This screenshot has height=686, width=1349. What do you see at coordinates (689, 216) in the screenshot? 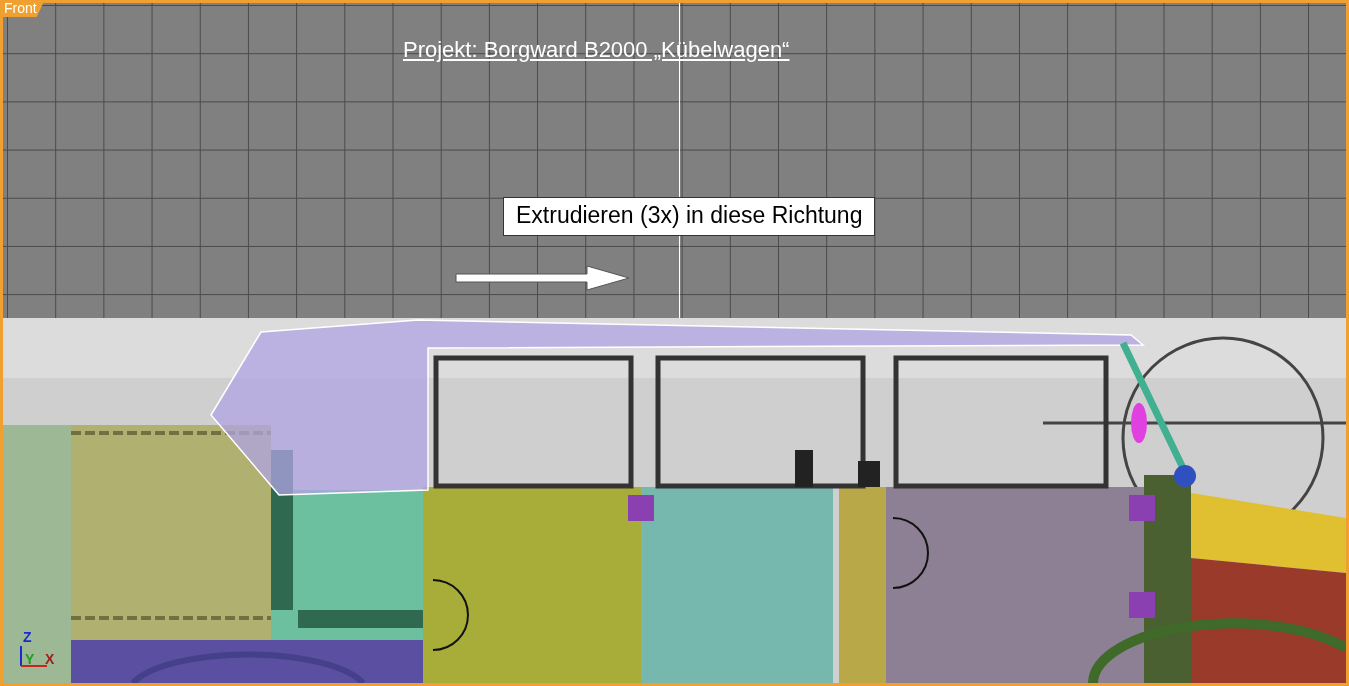
I see `callout-label: Extrudieren (3x) in diese Richtung` at bounding box center [689, 216].